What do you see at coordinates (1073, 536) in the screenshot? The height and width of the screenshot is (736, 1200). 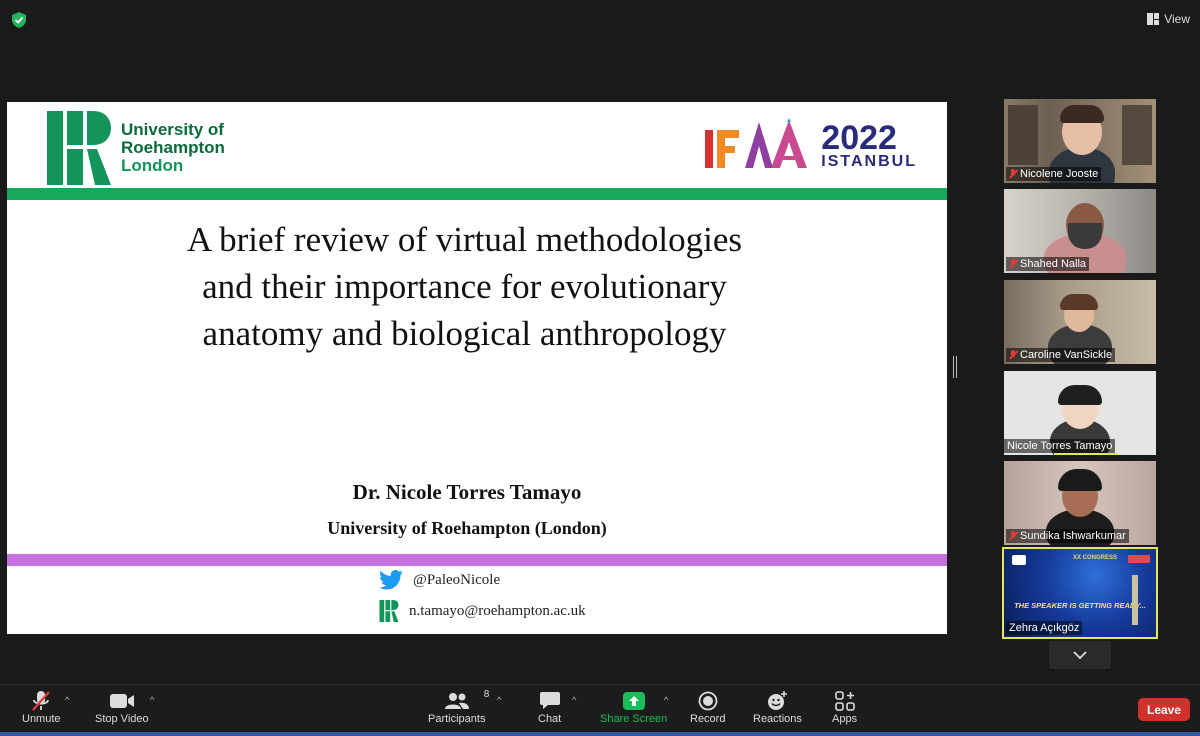 I see `participant-name: Sundika Ishwarkumar` at bounding box center [1073, 536].